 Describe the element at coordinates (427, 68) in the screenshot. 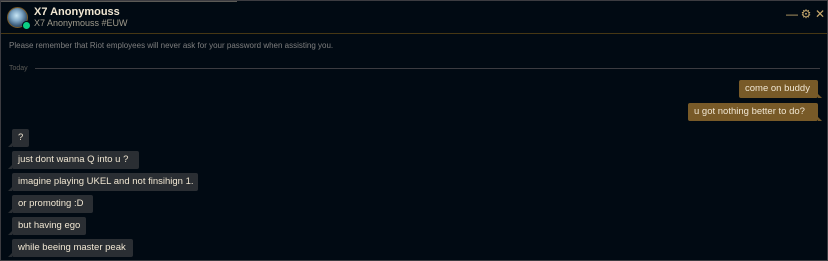

I see `day-separator-line` at that location.